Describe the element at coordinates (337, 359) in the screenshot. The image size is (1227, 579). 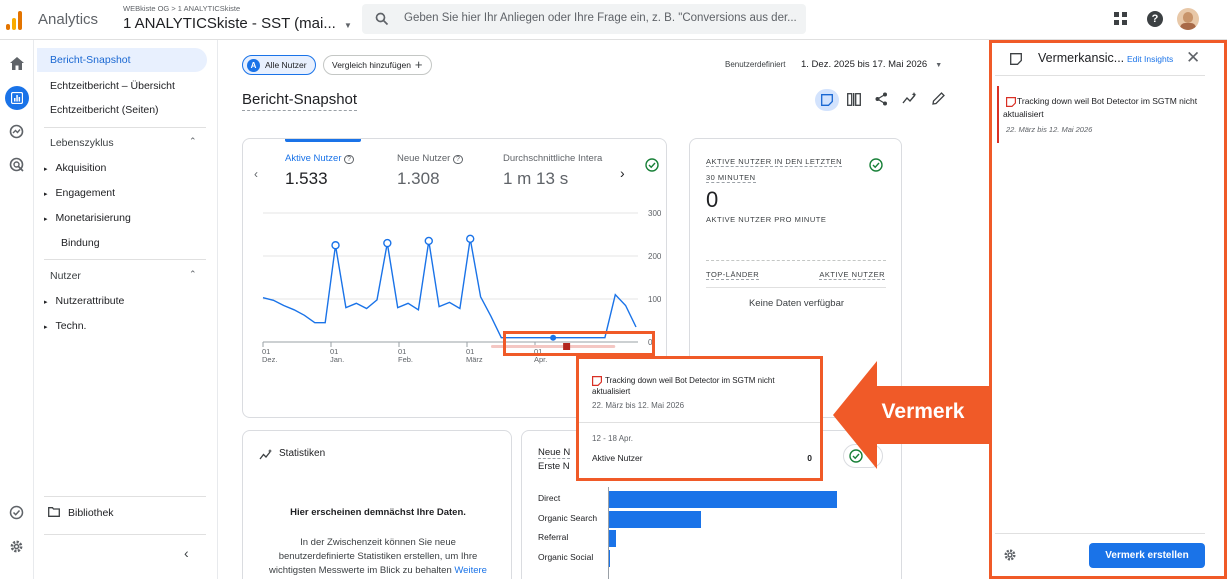
I see `x-tick-month: Jan.` at that location.